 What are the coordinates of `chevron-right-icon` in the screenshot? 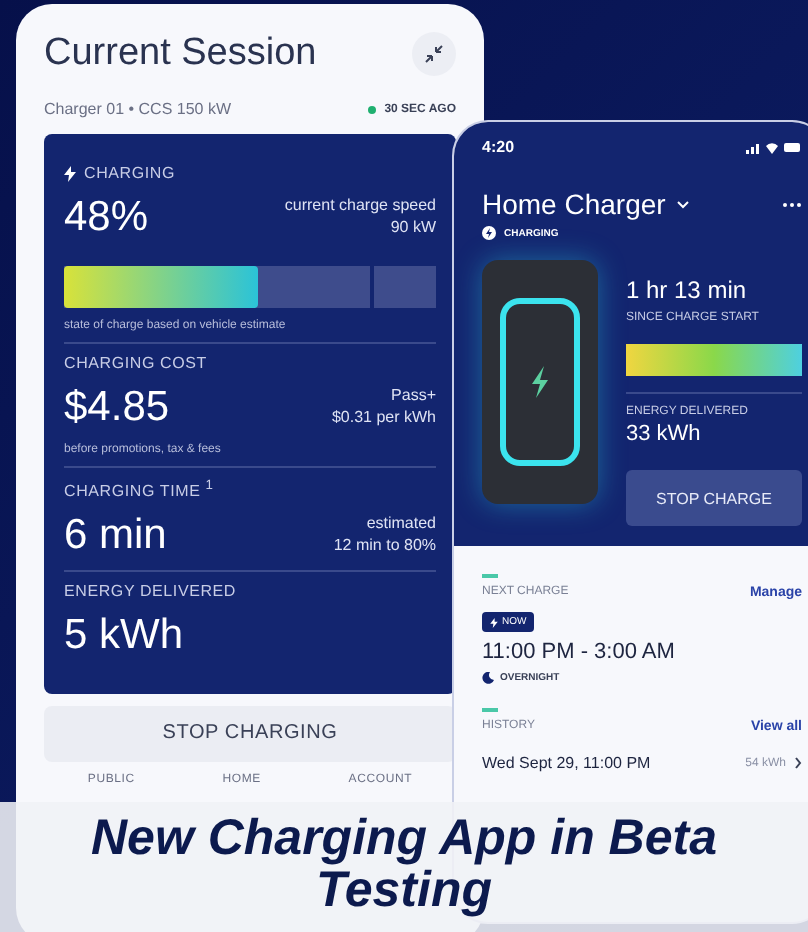 It's located at (798, 763).